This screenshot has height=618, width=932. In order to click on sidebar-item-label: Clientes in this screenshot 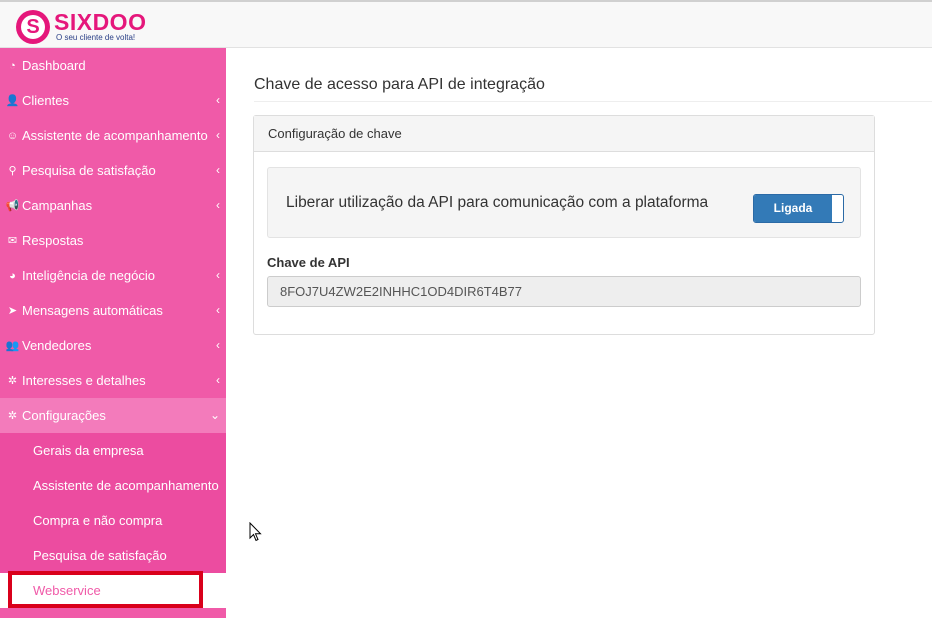, I will do `click(45, 100)`.